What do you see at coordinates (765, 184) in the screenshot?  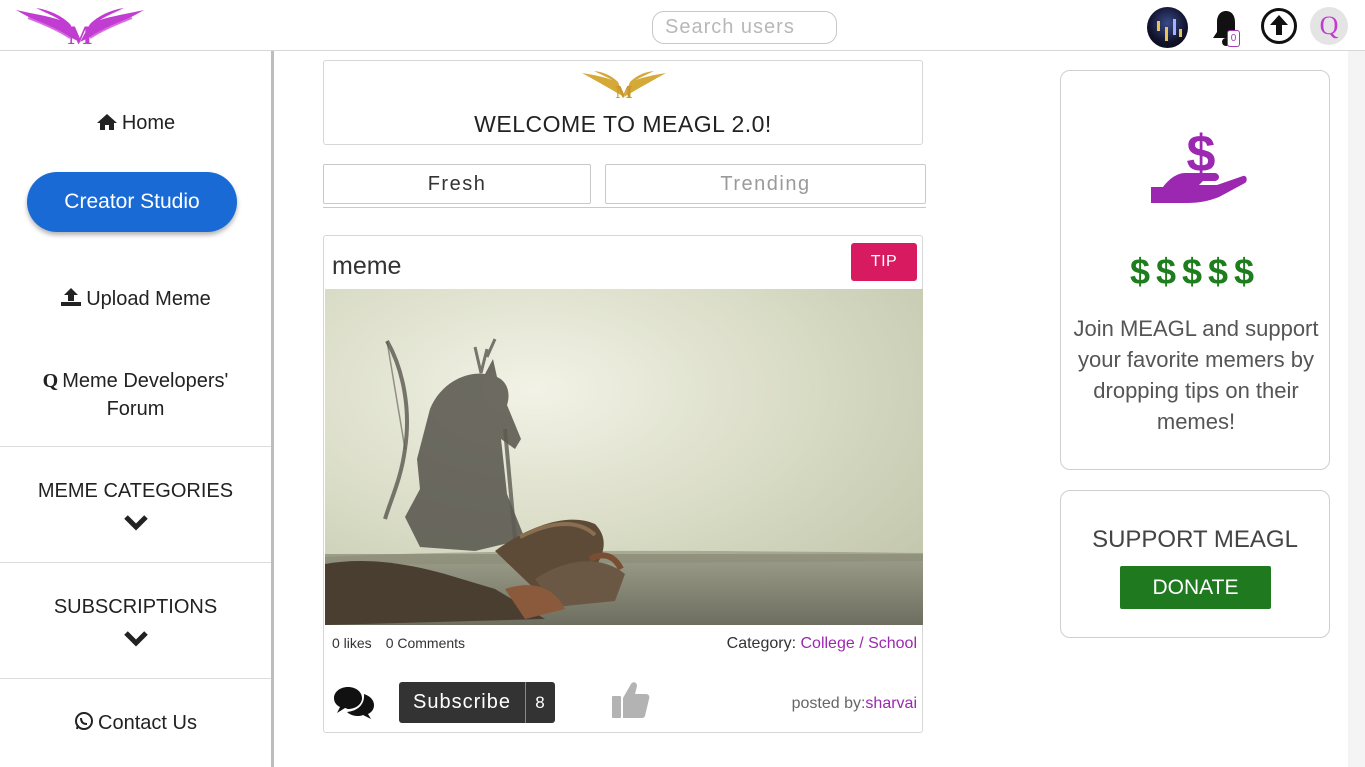 I see `tab-trending: Trending` at bounding box center [765, 184].